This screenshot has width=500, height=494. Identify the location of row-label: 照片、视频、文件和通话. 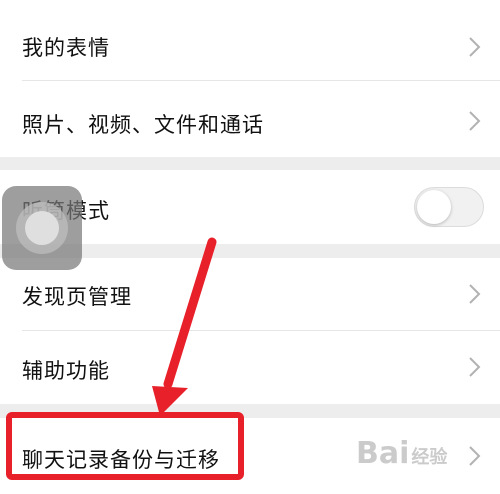
(143, 125).